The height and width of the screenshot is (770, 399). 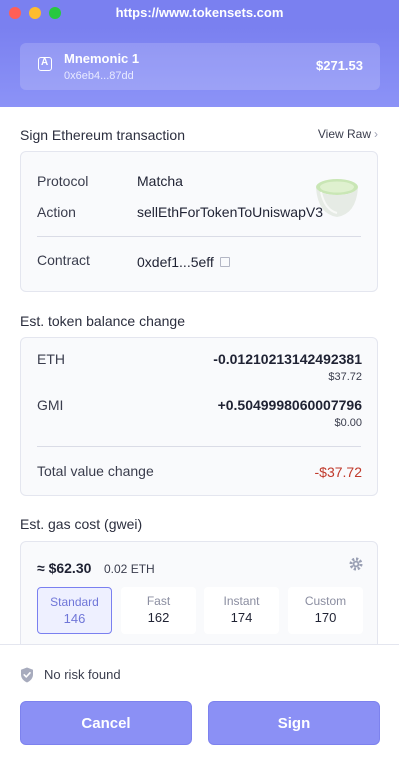 I want to click on details-divider, so click(x=199, y=236).